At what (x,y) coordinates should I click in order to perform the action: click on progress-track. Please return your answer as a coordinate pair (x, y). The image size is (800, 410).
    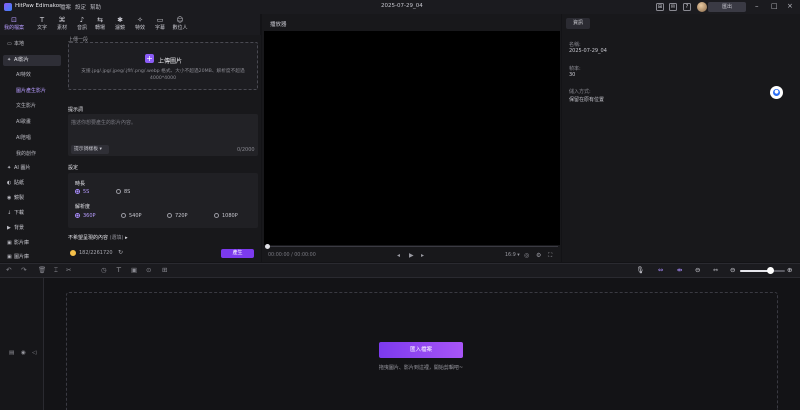
    Looking at the image, I should click on (413, 246).